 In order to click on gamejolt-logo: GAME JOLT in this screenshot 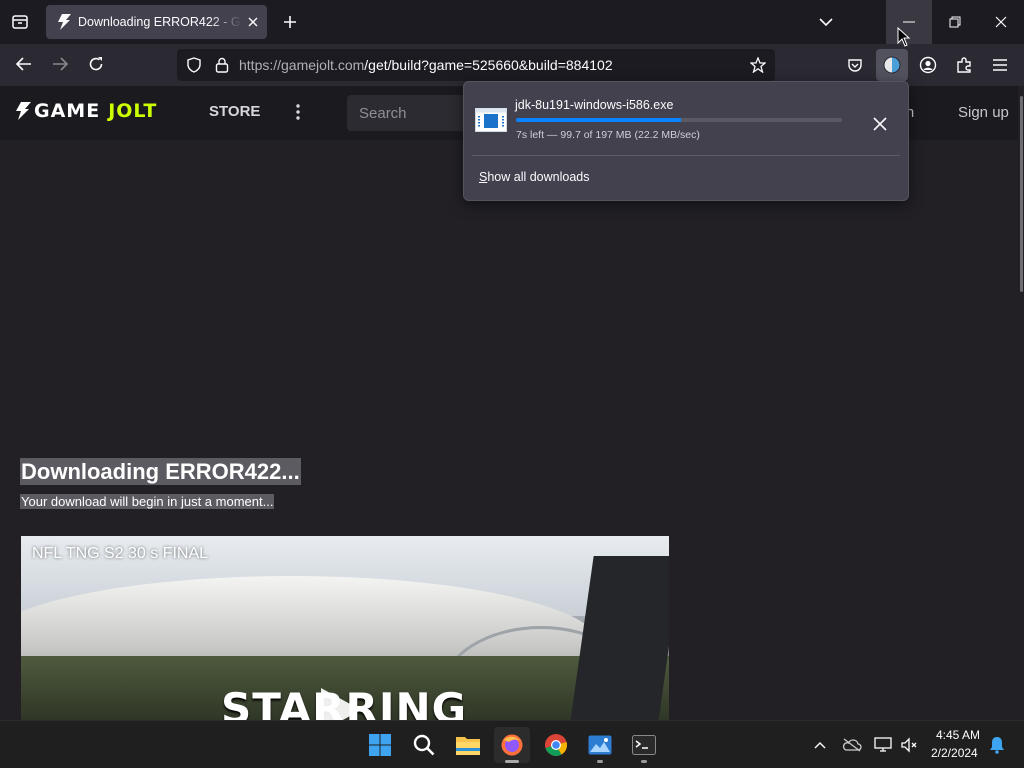, I will do `click(86, 111)`.